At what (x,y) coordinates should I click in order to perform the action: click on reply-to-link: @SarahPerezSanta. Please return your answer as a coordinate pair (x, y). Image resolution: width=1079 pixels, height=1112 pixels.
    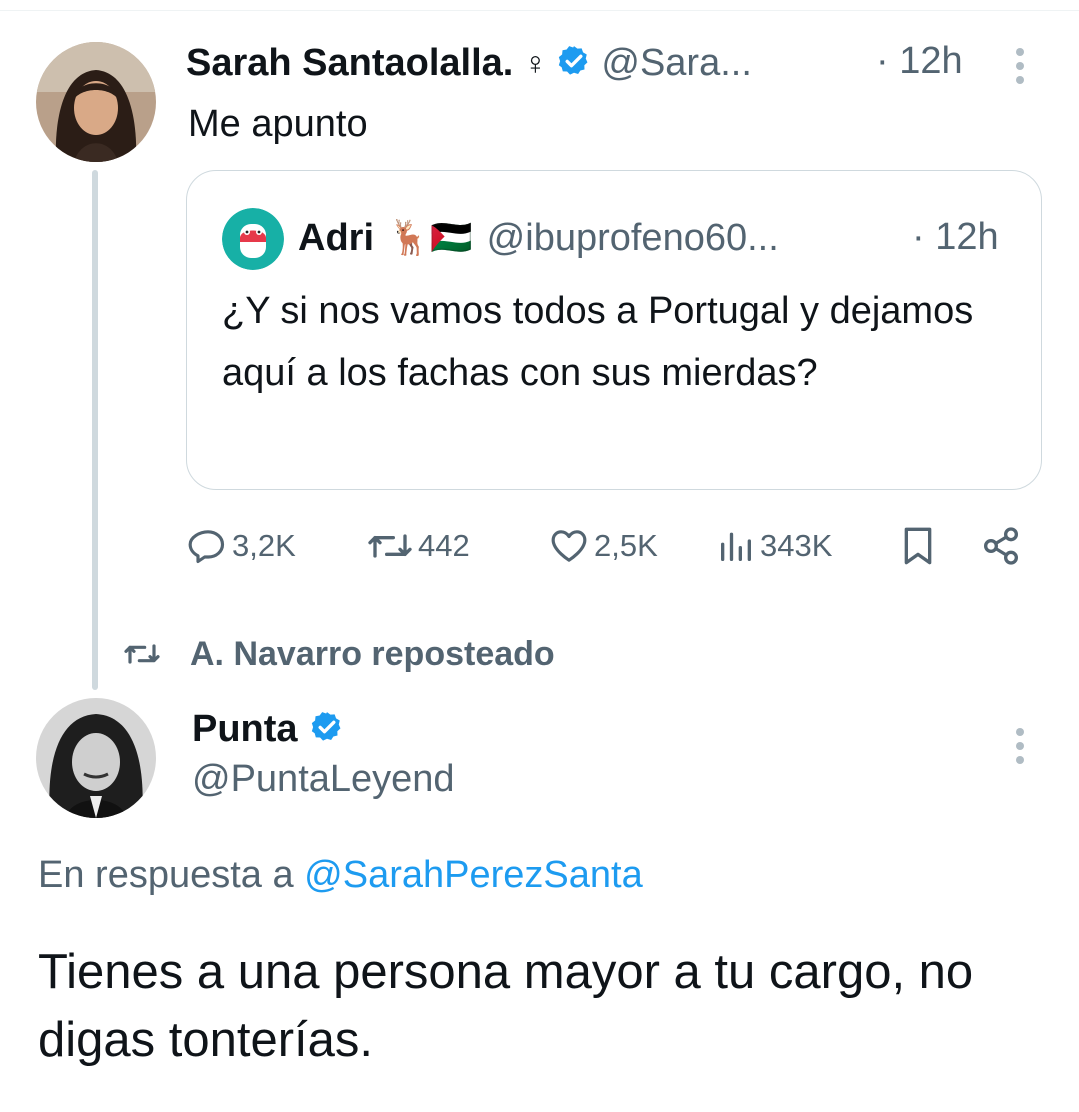
    Looking at the image, I should click on (473, 875).